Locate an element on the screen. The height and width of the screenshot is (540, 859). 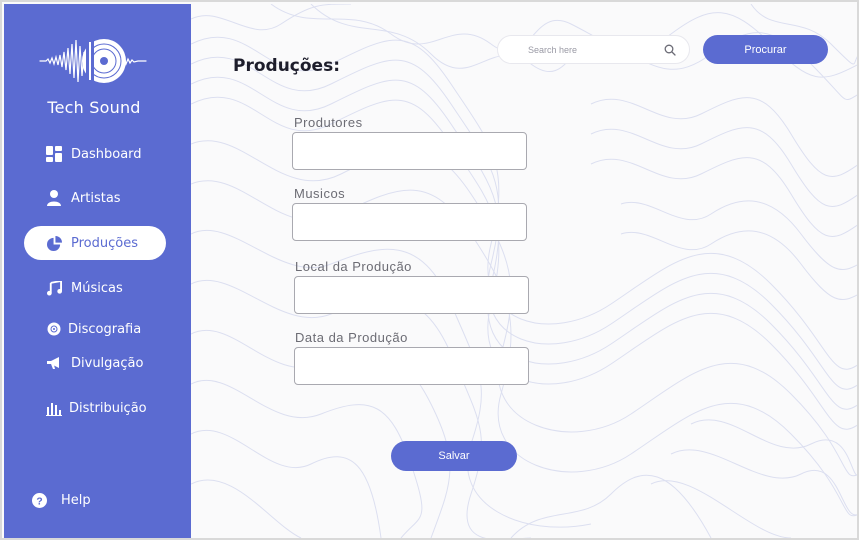
sidebar-item-label: Músicas is located at coordinates (97, 288).